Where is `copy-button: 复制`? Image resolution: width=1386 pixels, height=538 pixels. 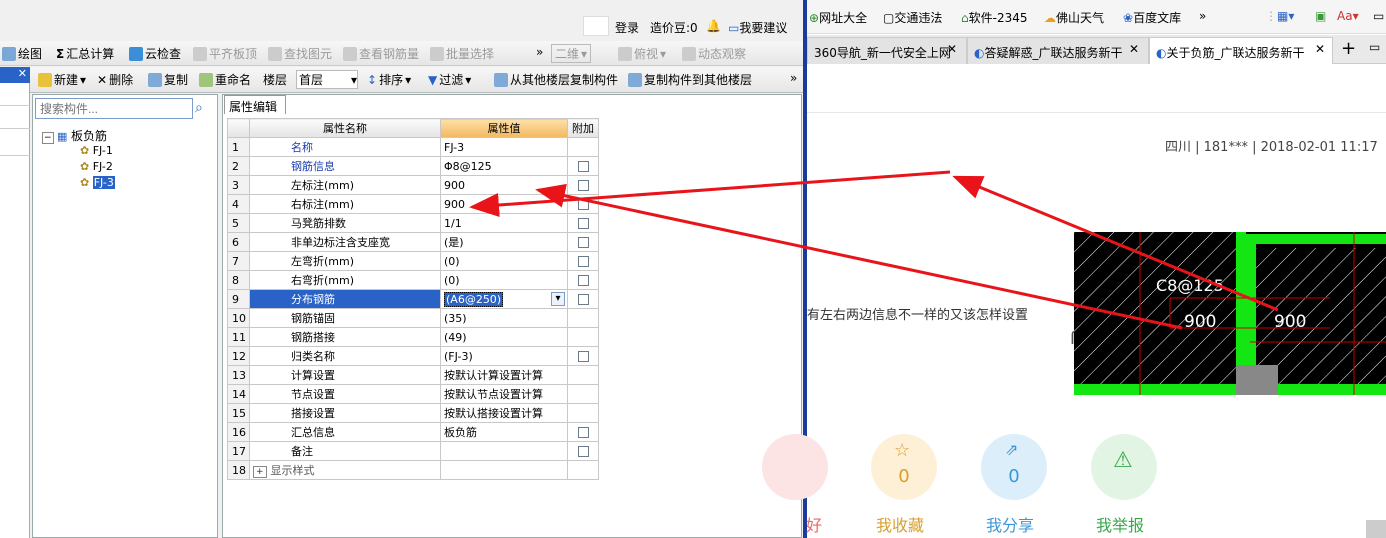 copy-button: 复制 is located at coordinates (168, 79).